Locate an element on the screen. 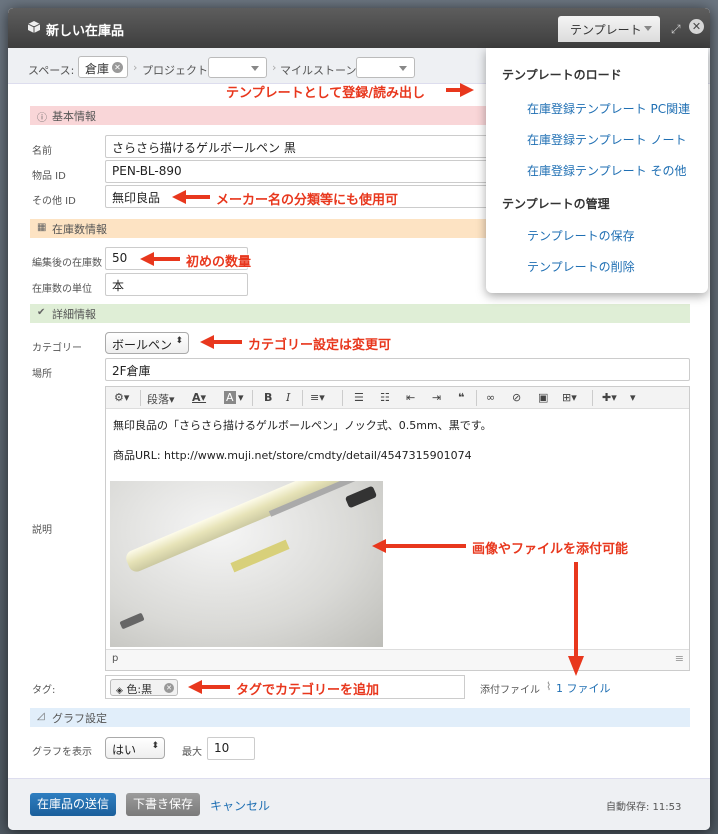 The image size is (718, 834). max-label: 最大 is located at coordinates (192, 752).